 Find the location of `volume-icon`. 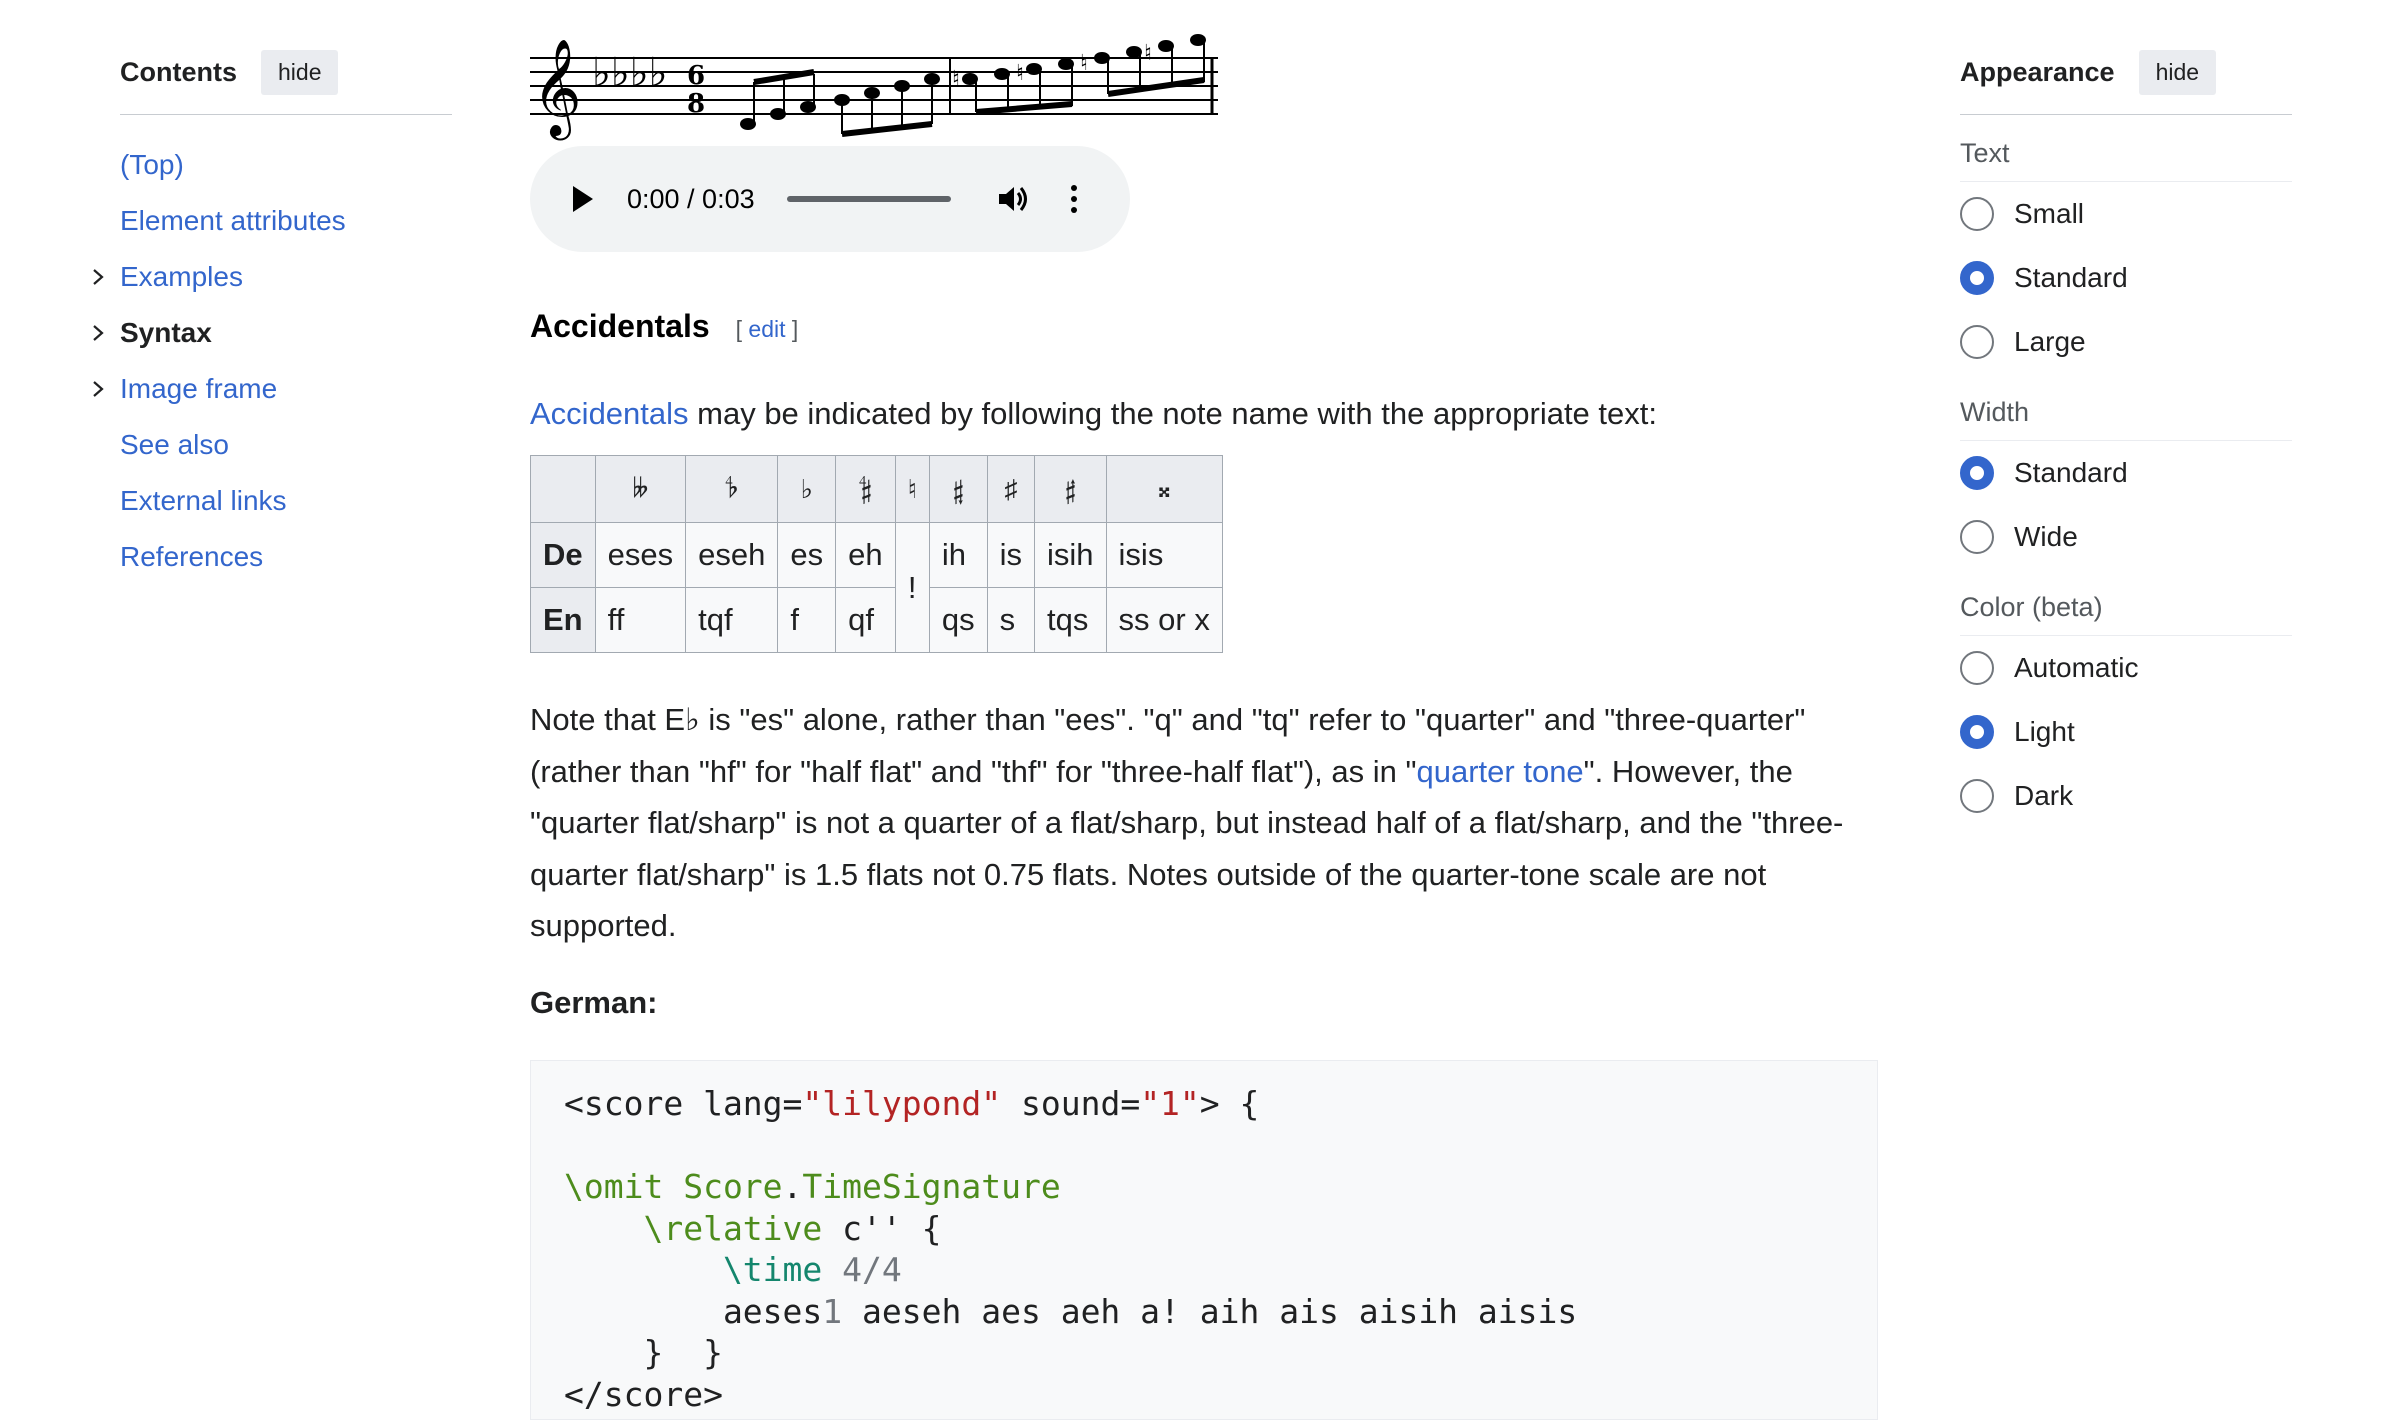

volume-icon is located at coordinates (1014, 199).